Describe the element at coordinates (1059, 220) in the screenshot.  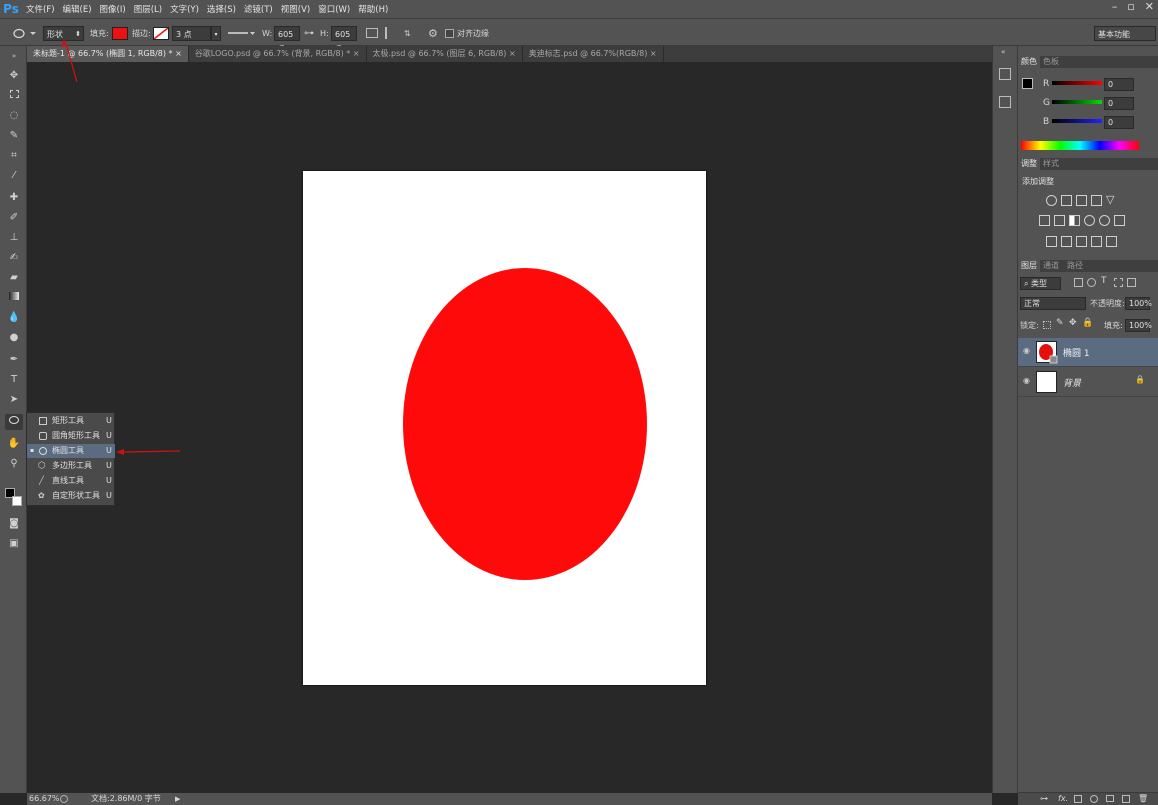
I see `color-balance-icon` at that location.